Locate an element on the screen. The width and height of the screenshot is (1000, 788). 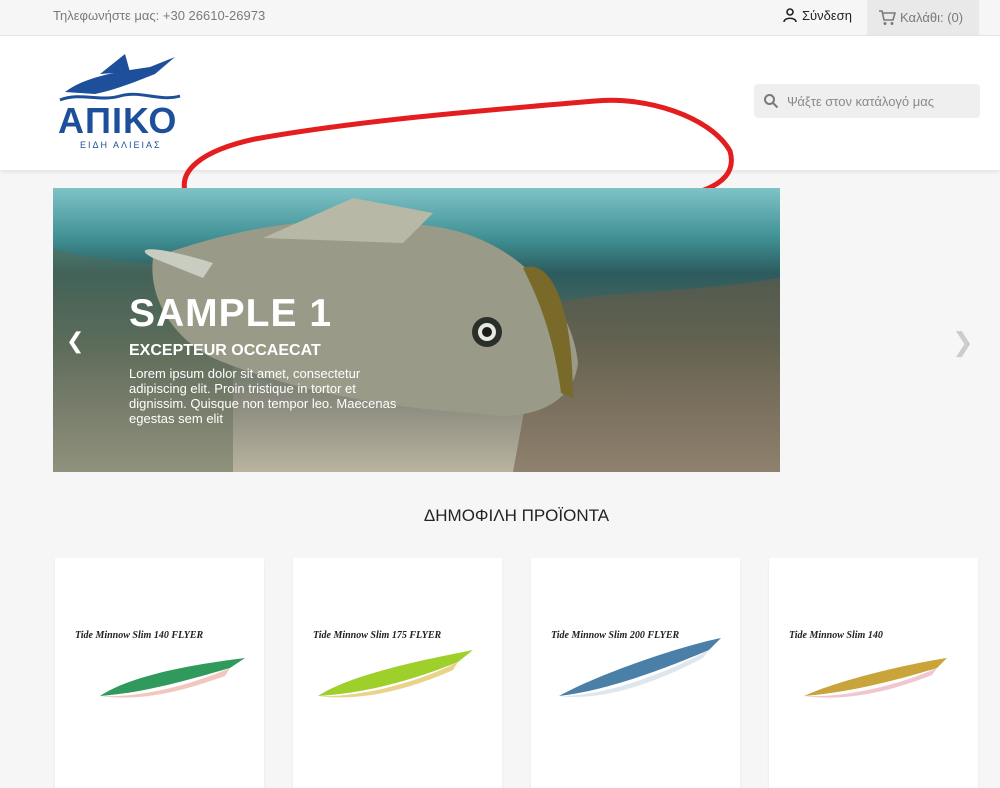
contact-phone: Τηλεφωνήστε μας: +30 26610-26973 is located at coordinates (159, 15).